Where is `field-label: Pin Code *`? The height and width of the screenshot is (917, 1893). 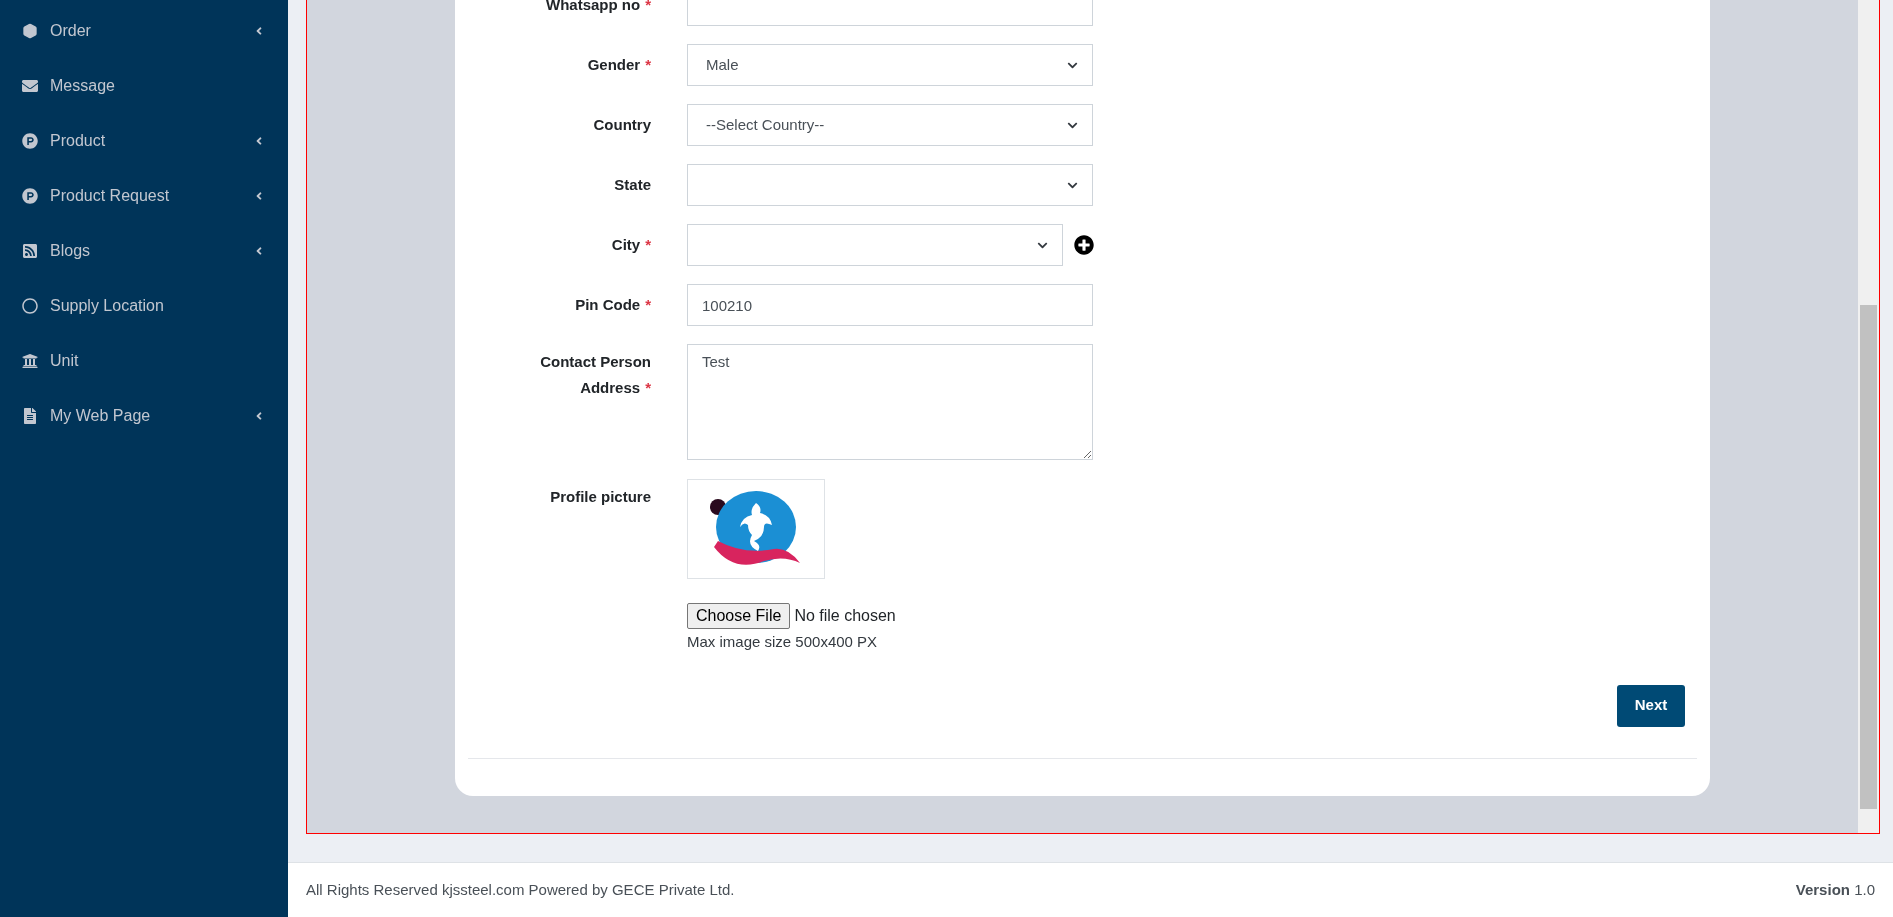 field-label: Pin Code * is located at coordinates (613, 304).